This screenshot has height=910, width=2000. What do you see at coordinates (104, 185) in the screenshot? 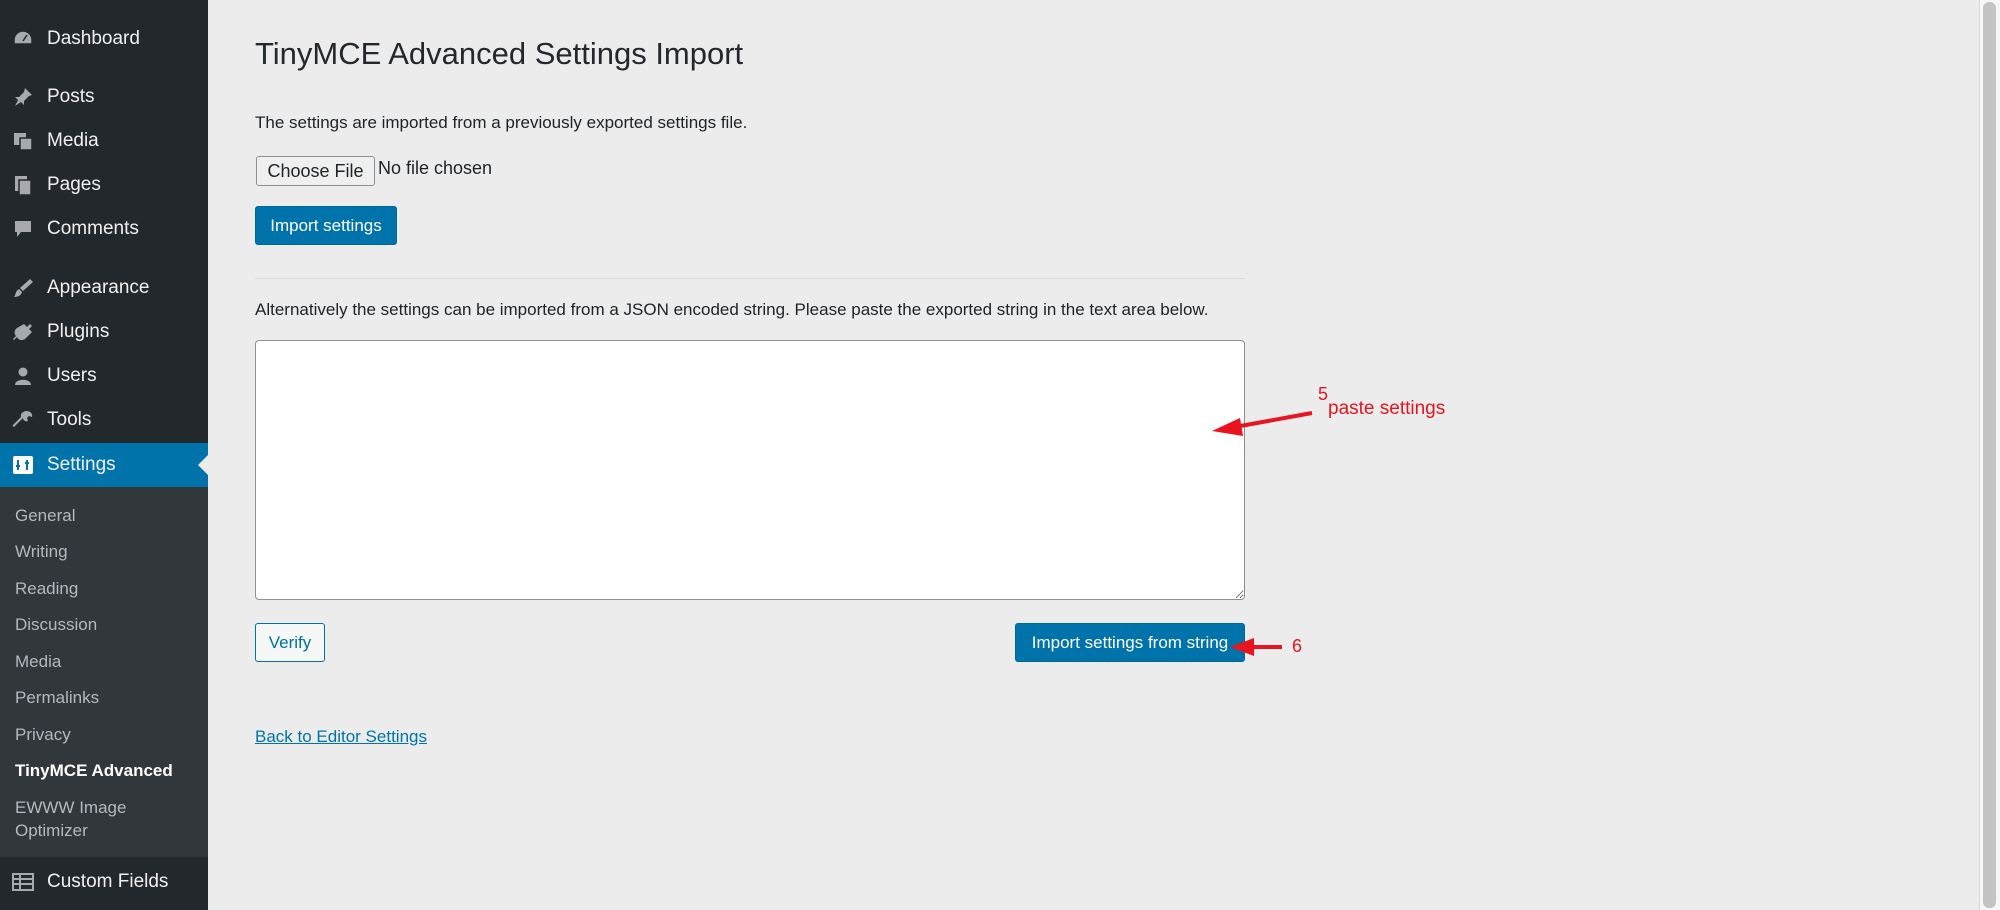
I see `sidebar-item-pages: Pages` at bounding box center [104, 185].